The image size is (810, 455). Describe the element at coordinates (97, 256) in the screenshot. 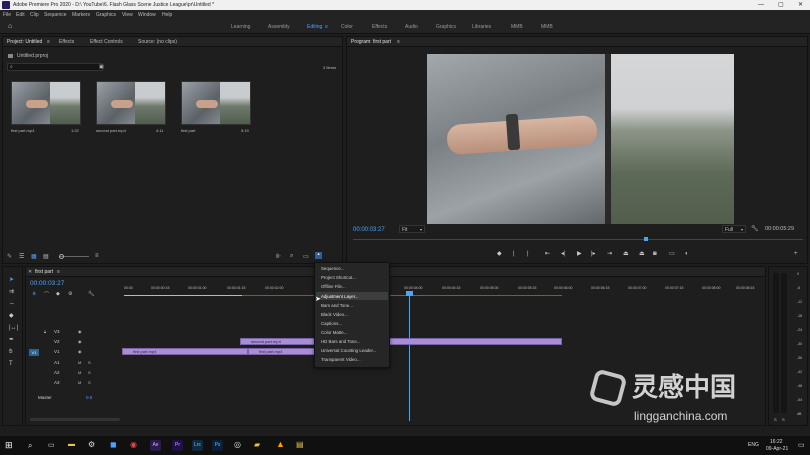

I see `sort-icon: ≡` at that location.